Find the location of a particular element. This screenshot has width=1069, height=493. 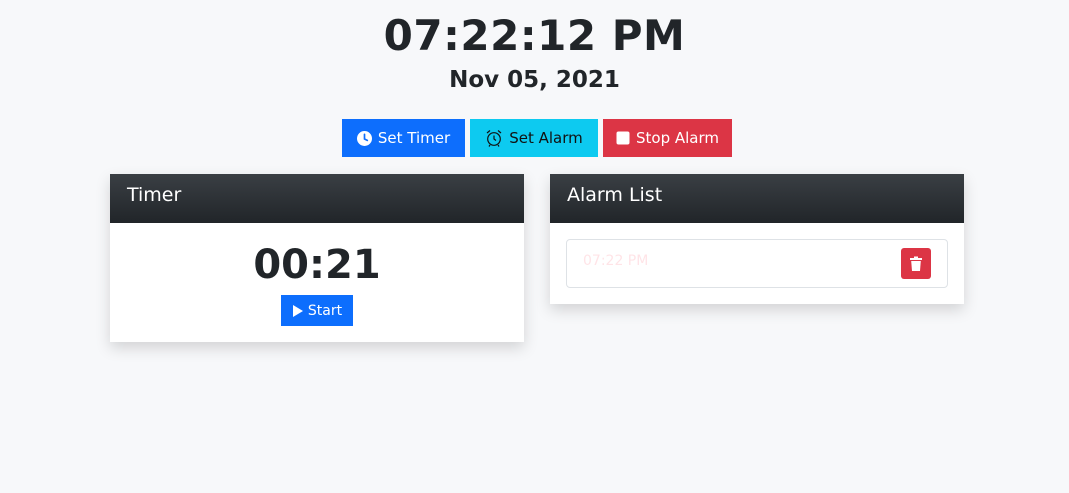

start-label: Start is located at coordinates (325, 310).